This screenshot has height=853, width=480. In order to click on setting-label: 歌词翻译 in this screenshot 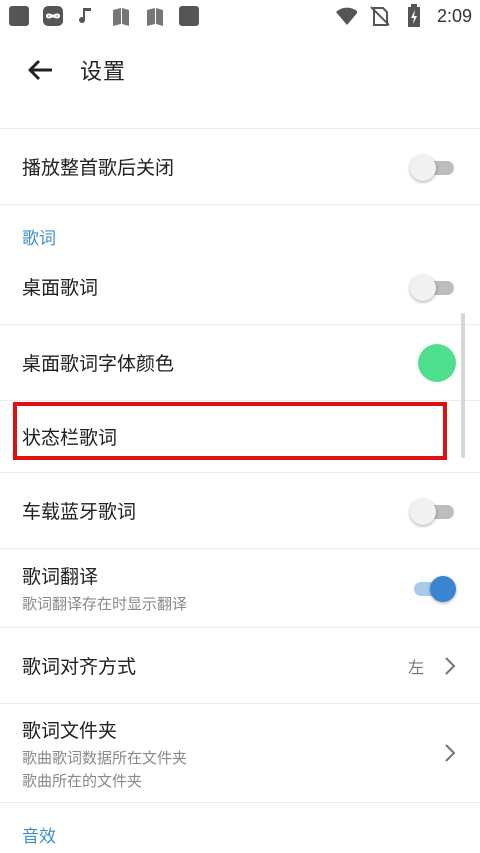, I will do `click(60, 577)`.